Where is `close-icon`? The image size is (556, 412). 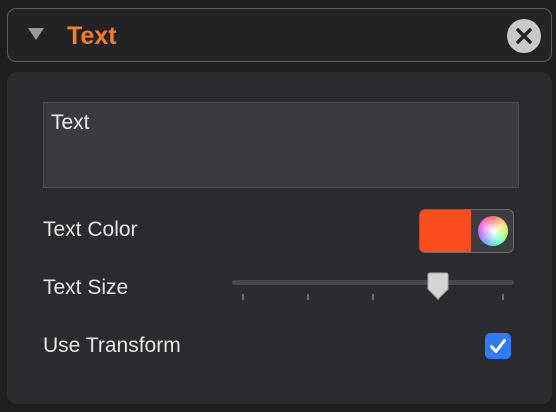
close-icon is located at coordinates (524, 36).